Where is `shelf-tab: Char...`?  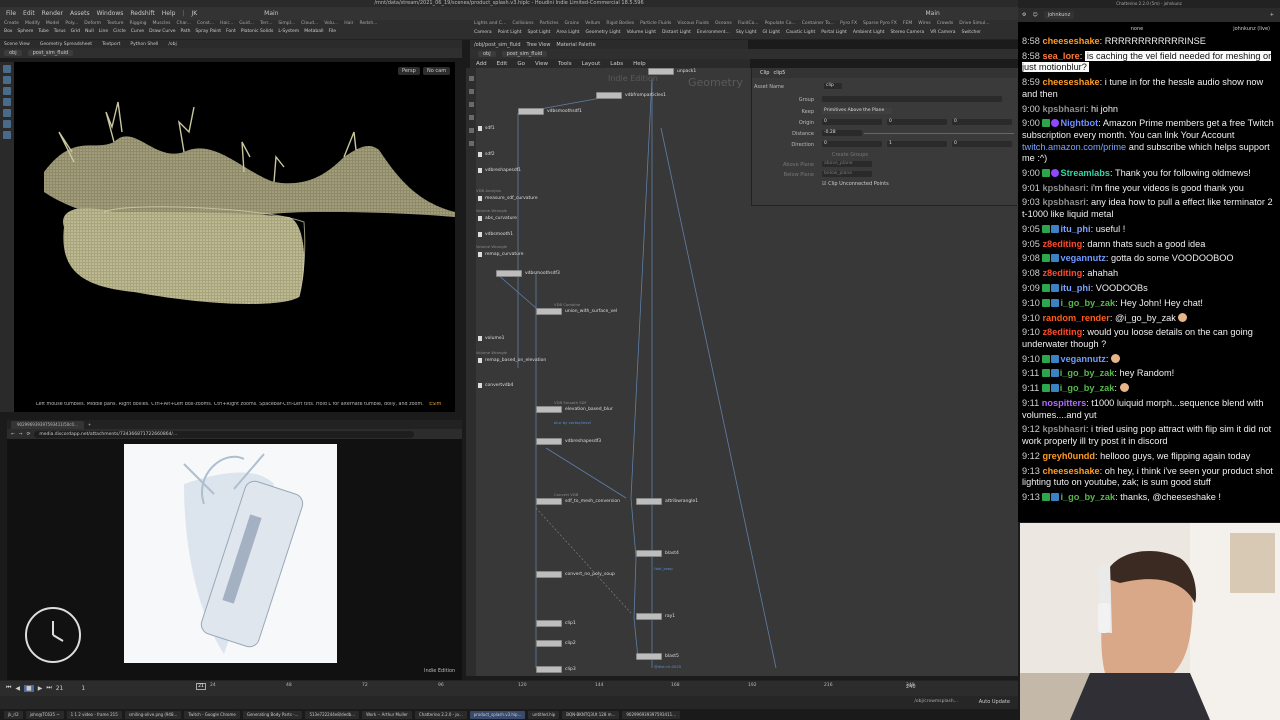 shelf-tab: Char... is located at coordinates (183, 23).